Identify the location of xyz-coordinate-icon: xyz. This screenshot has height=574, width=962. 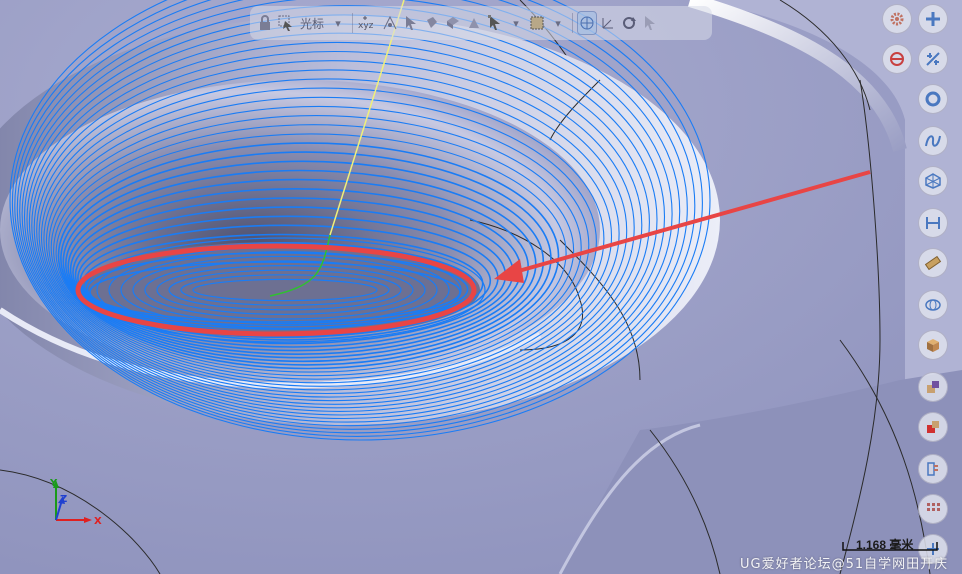
(368, 23).